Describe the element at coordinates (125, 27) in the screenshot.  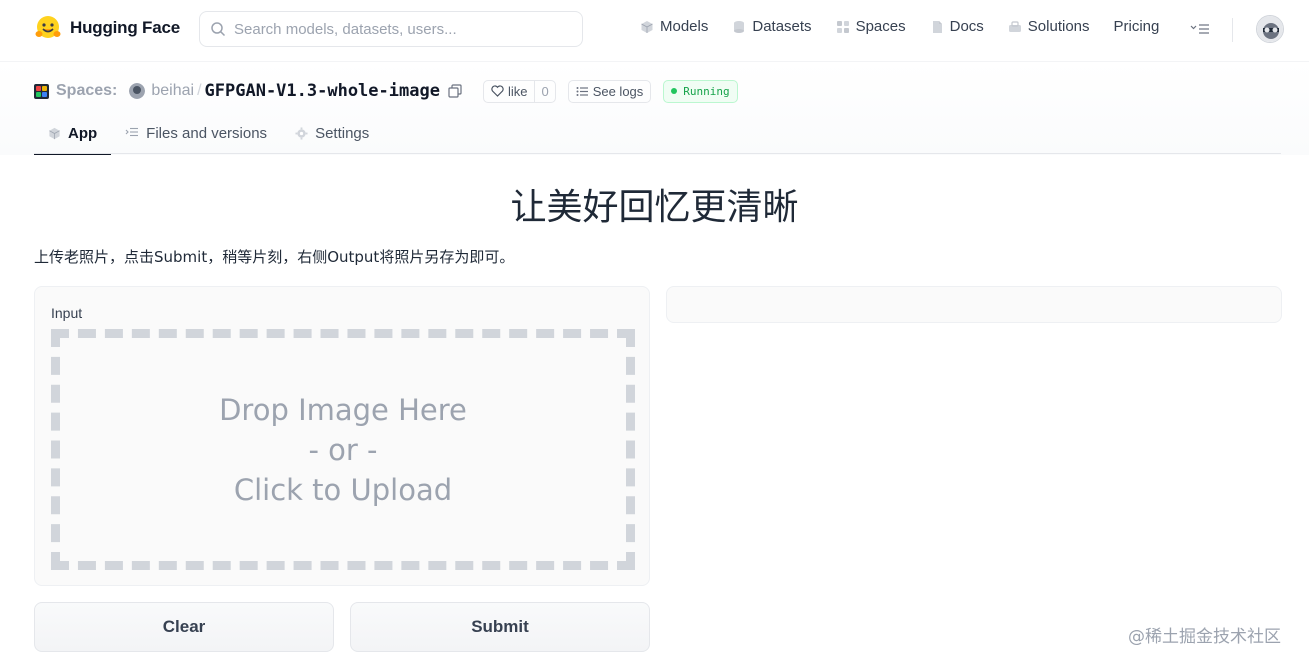
I see `brand-name: Hugging Face` at that location.